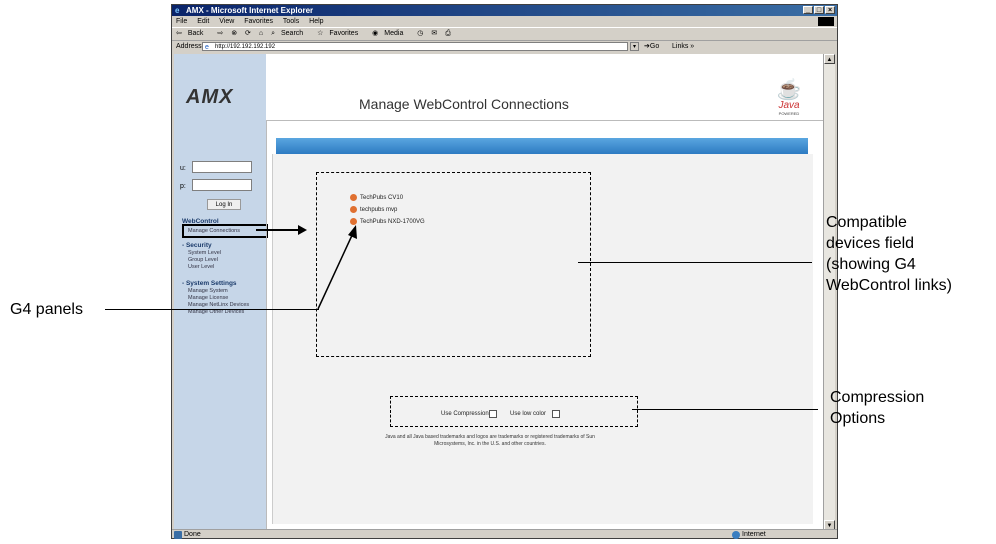 The width and height of the screenshot is (996, 544). Describe the element at coordinates (210, 97) in the screenshot. I see `amx-logo: AMX` at that location.